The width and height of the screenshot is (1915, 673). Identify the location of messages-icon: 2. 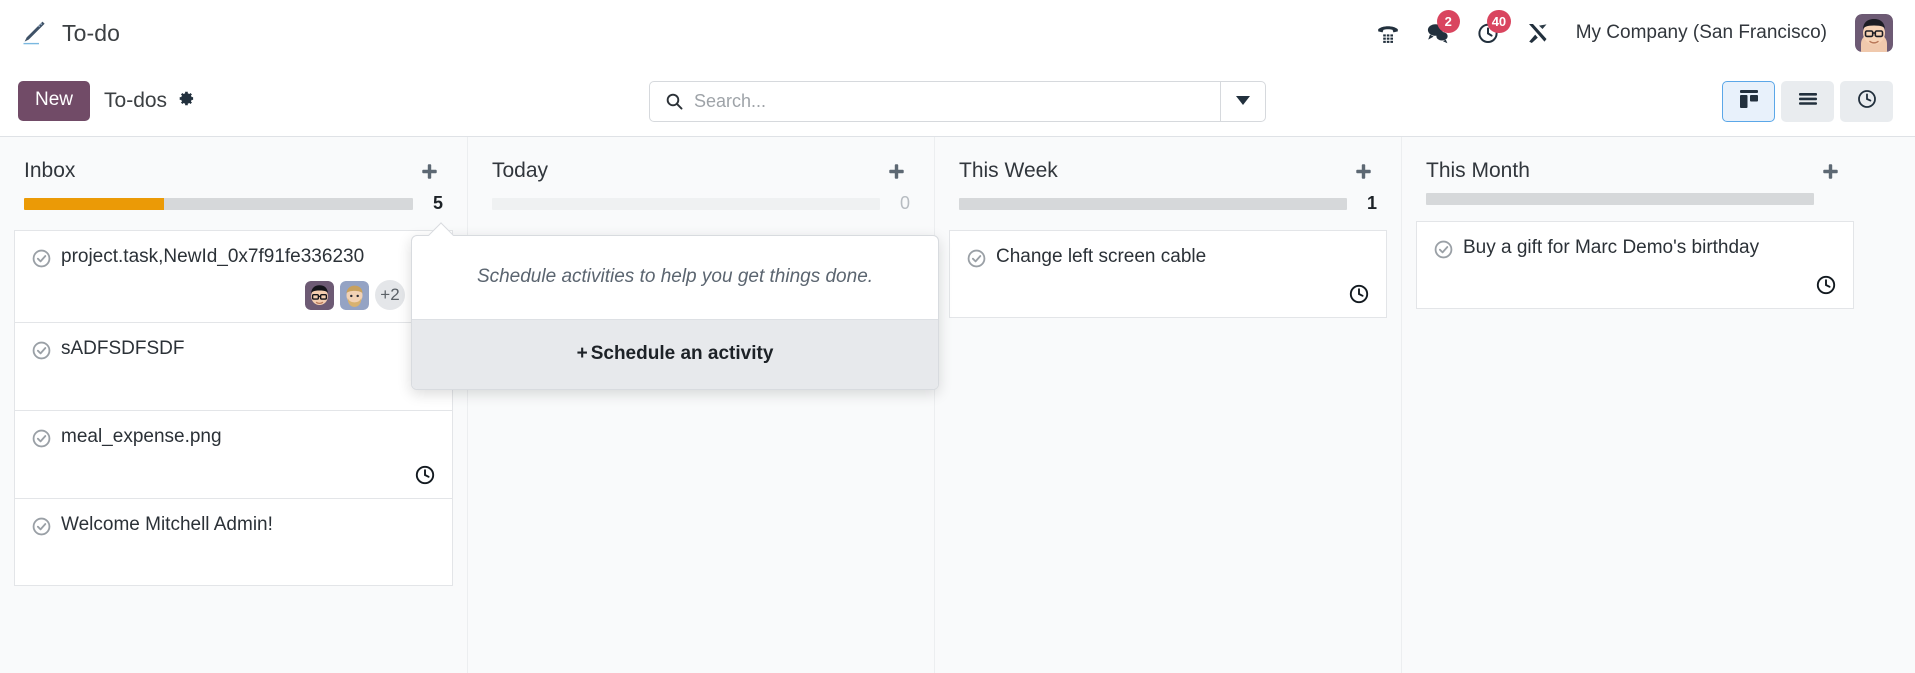
(1442, 28).